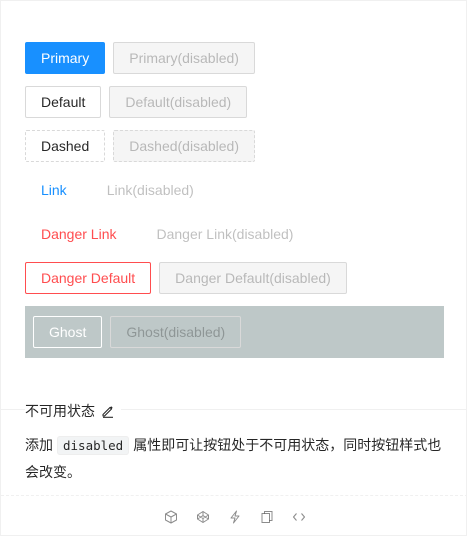 This screenshot has width=467, height=537. Describe the element at coordinates (171, 517) in the screenshot. I see `codesandbox-icon` at that location.